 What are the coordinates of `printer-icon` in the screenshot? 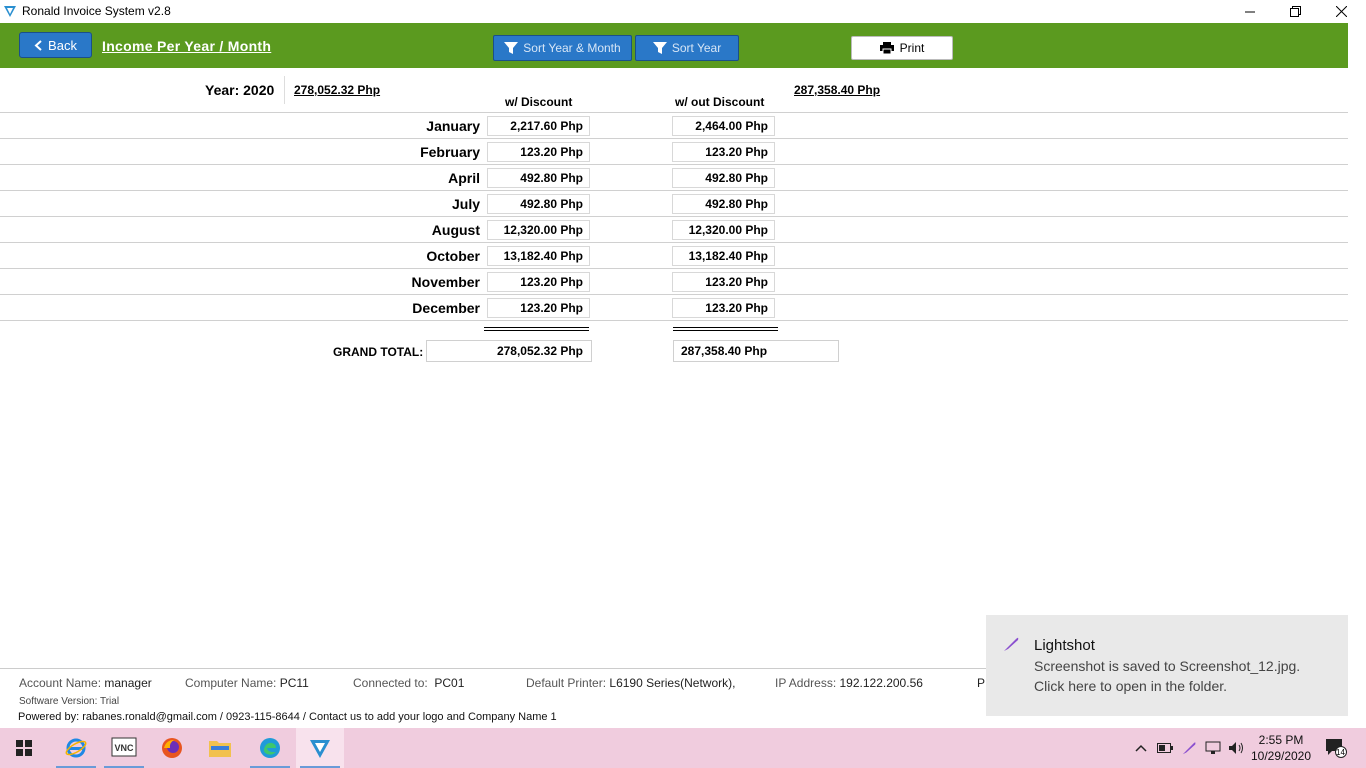 It's located at (886, 48).